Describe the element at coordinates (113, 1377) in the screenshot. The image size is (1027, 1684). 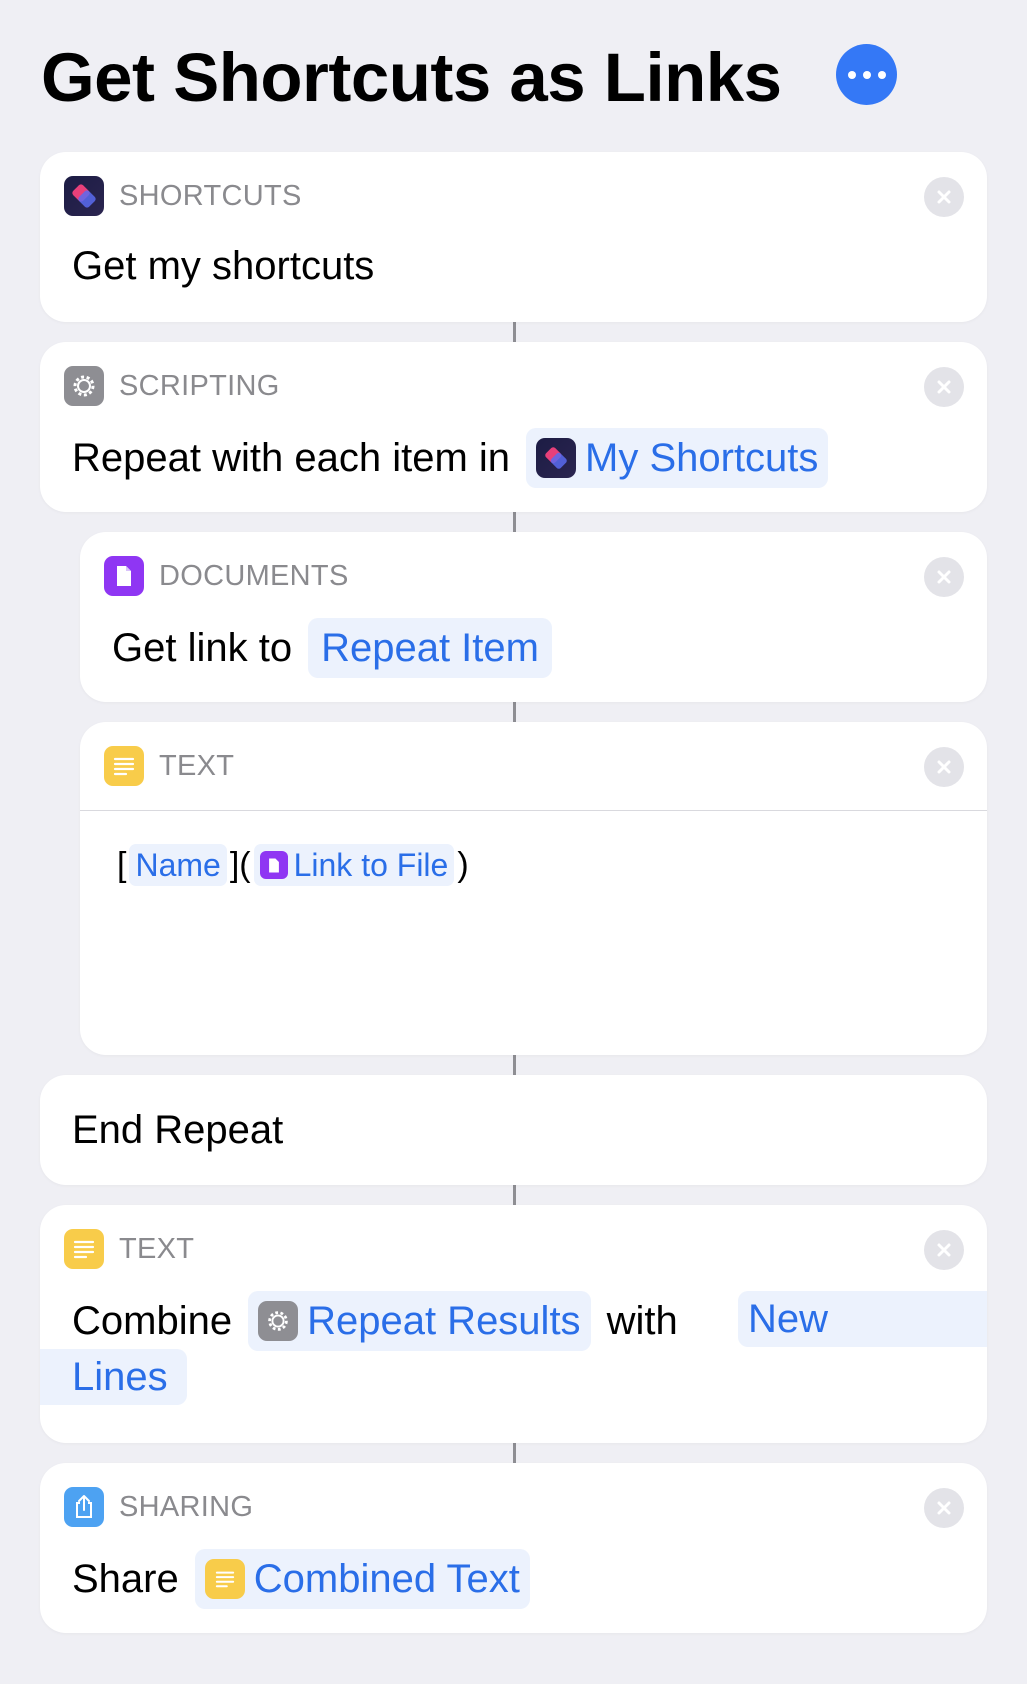
I see `variable-new-lines-continued: Lines` at that location.